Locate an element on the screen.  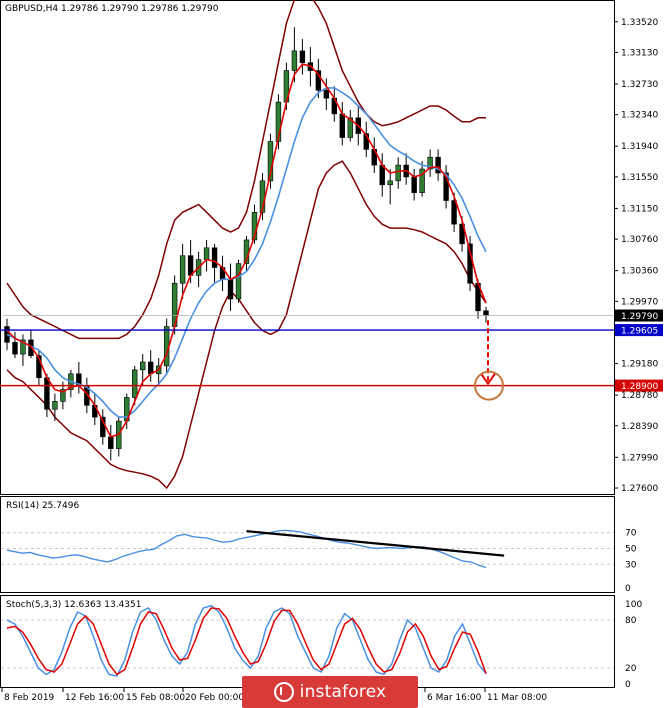
rsi-tick-label: 30 is located at coordinates (631, 565).